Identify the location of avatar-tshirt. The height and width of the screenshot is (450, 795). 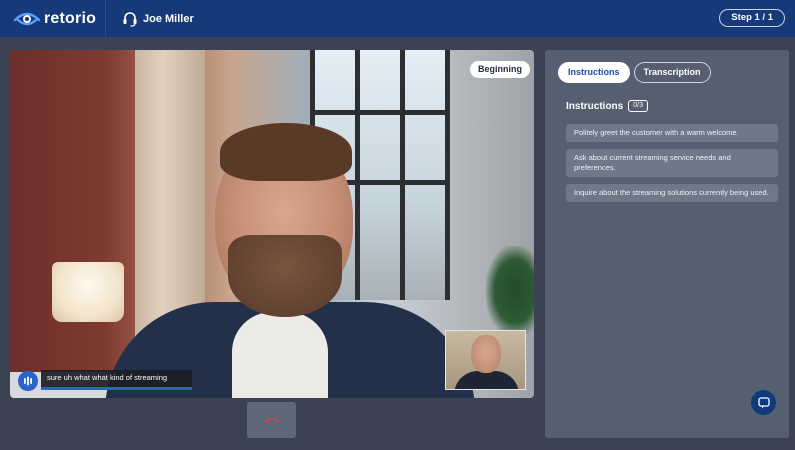
(280, 355).